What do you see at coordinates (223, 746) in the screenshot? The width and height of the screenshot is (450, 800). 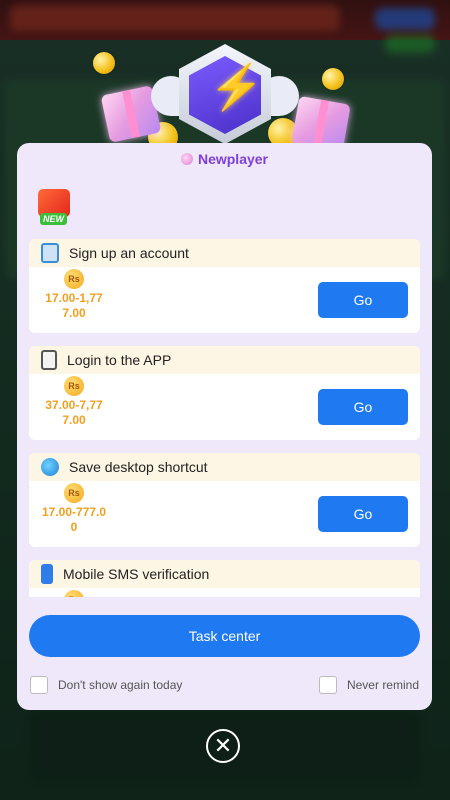 I see `close-icon: ✕` at bounding box center [223, 746].